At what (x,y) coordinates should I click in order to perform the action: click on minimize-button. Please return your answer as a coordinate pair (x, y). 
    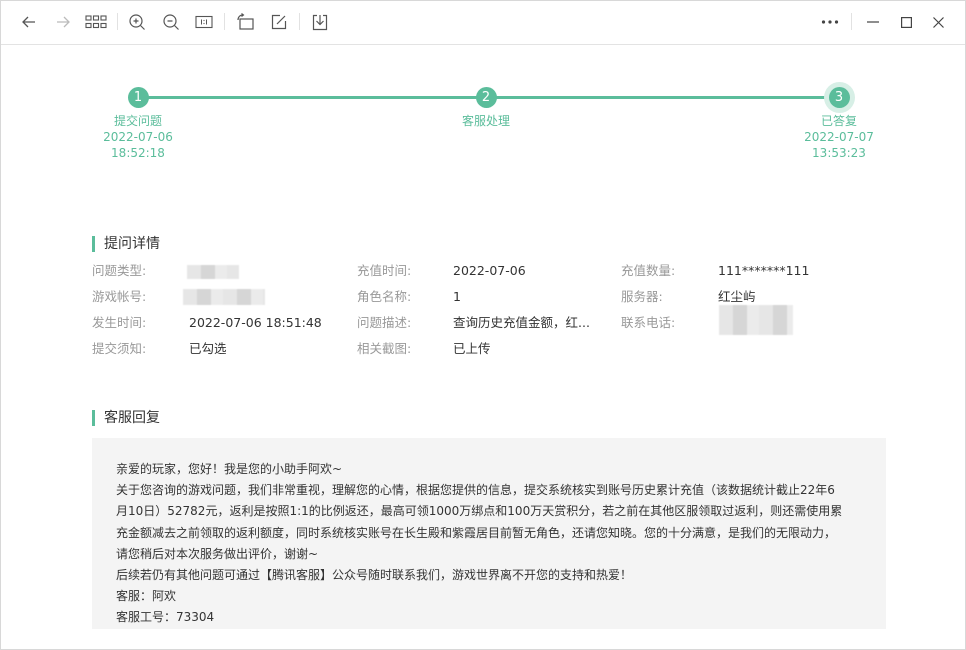
    Looking at the image, I should click on (873, 22).